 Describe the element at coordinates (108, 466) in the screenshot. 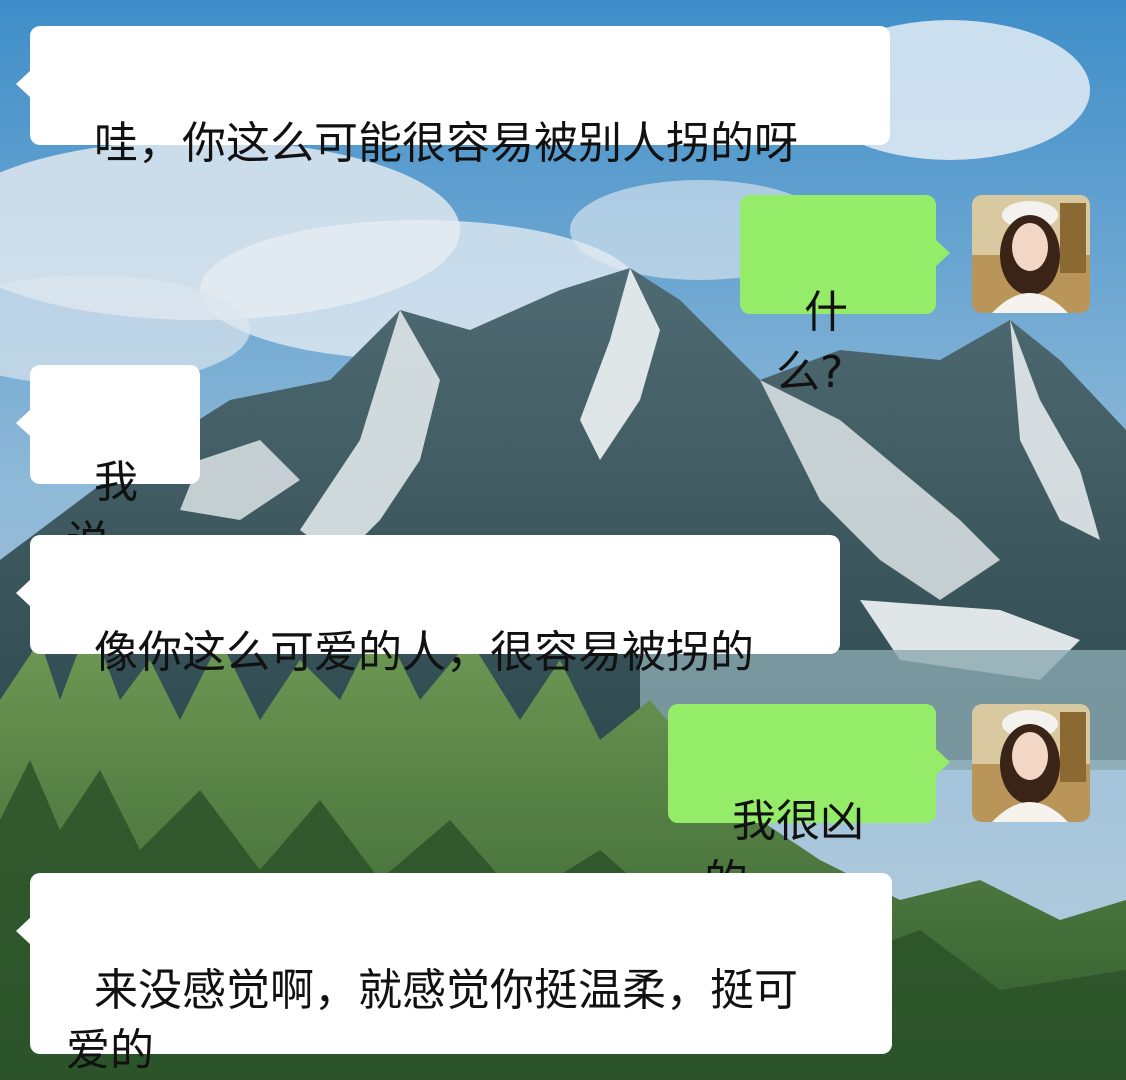

I see `message-bubble-incoming: 我说` at that location.